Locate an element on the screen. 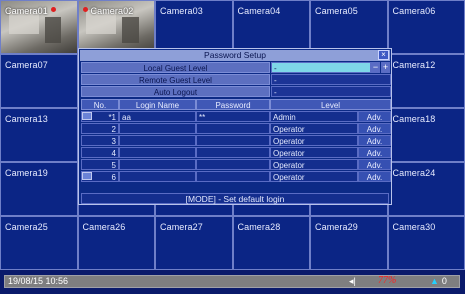 This screenshot has width=465, height=294. header-no: No. is located at coordinates (100, 104).